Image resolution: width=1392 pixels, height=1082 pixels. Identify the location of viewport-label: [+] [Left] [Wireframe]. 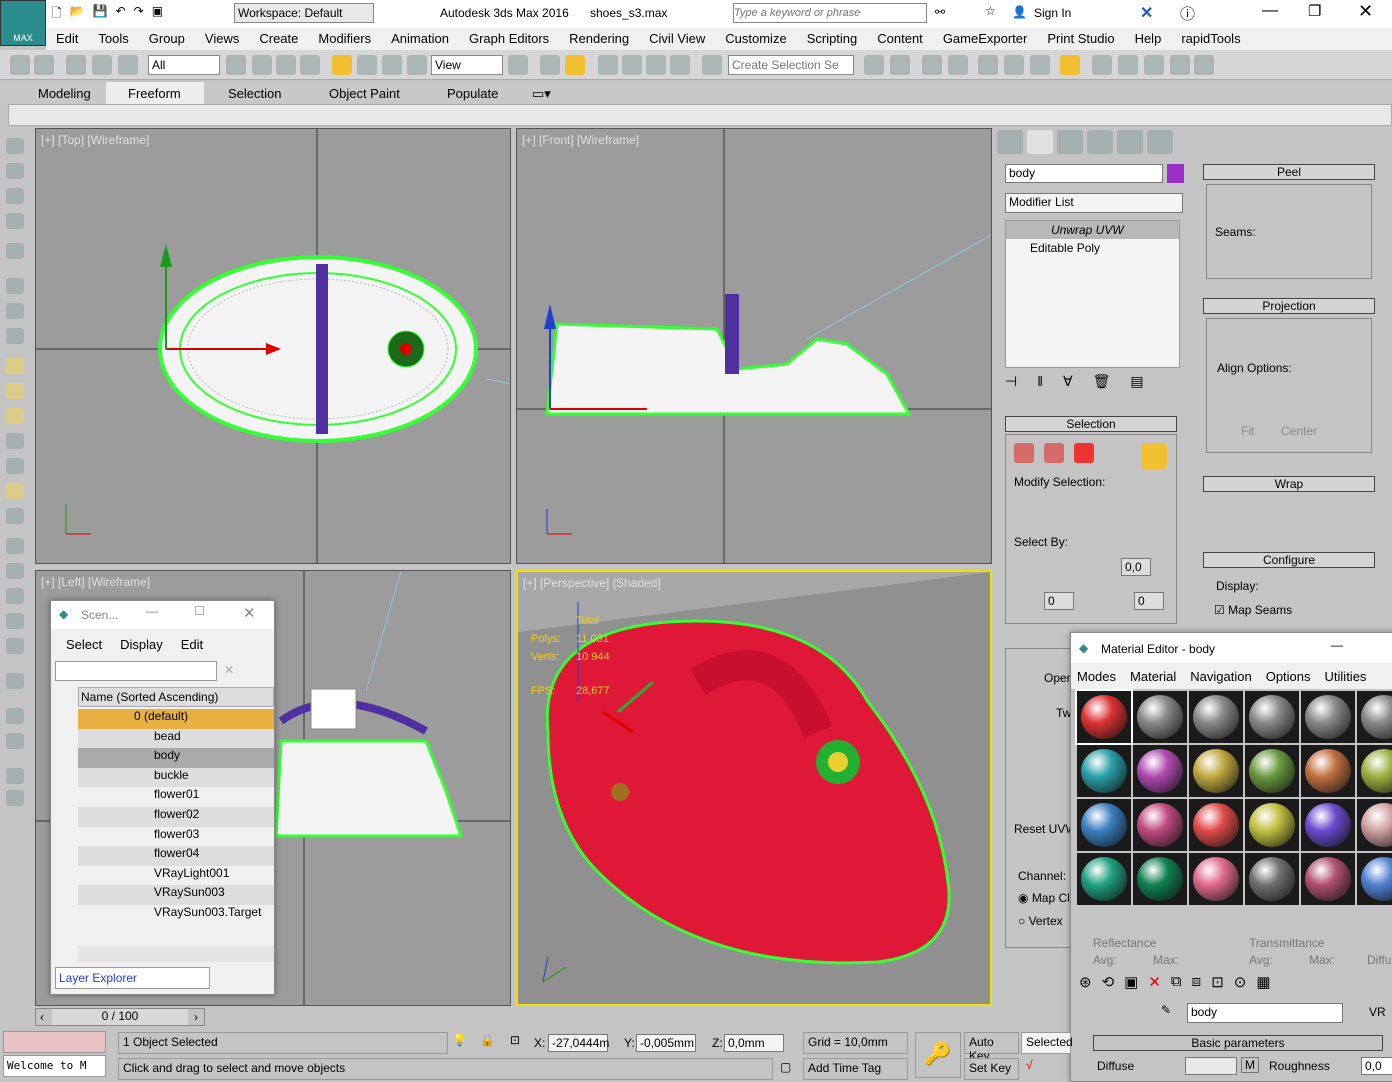
(95, 582).